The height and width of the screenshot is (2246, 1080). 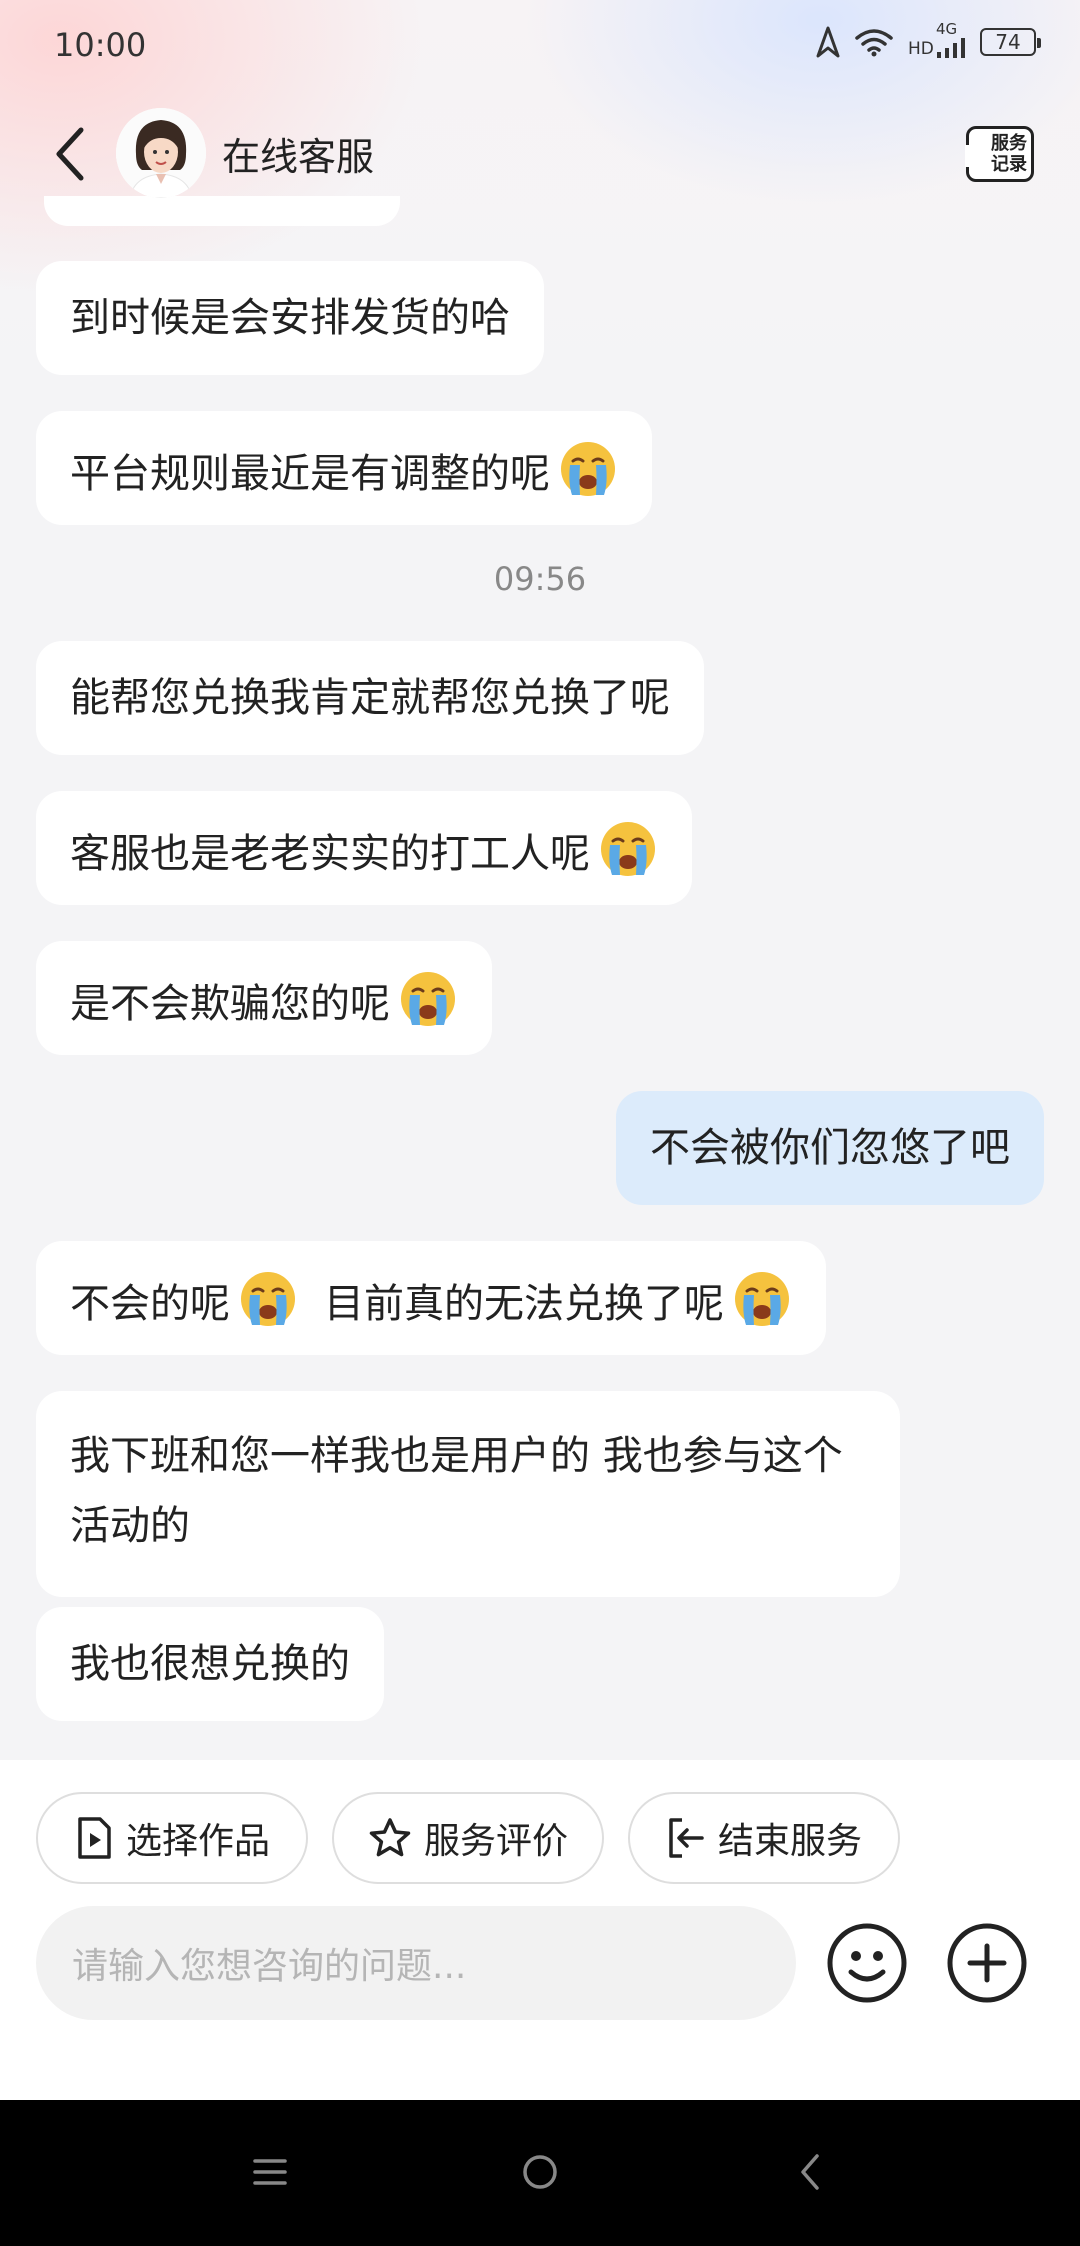 What do you see at coordinates (495, 1841) in the screenshot?
I see `quick-action-label: 服务评价` at bounding box center [495, 1841].